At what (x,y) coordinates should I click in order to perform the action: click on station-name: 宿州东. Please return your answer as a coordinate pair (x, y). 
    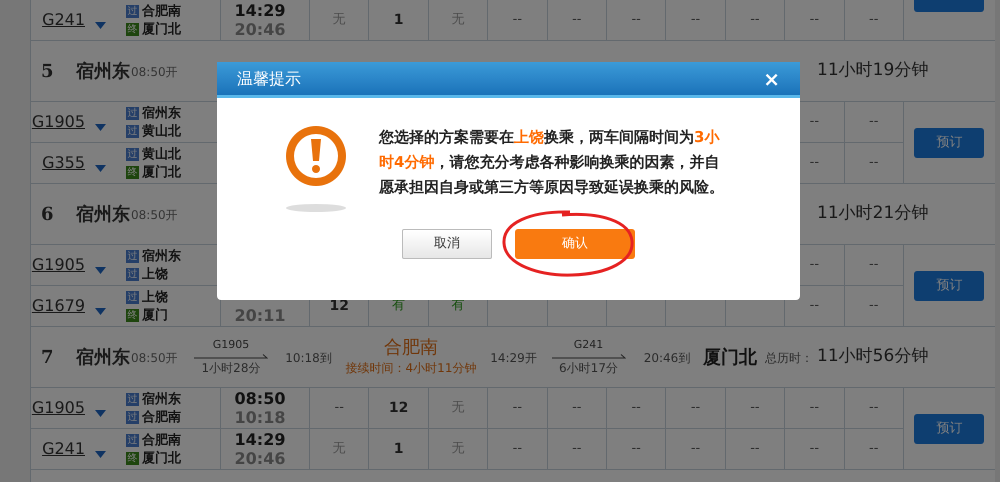
    Looking at the image, I should click on (161, 399).